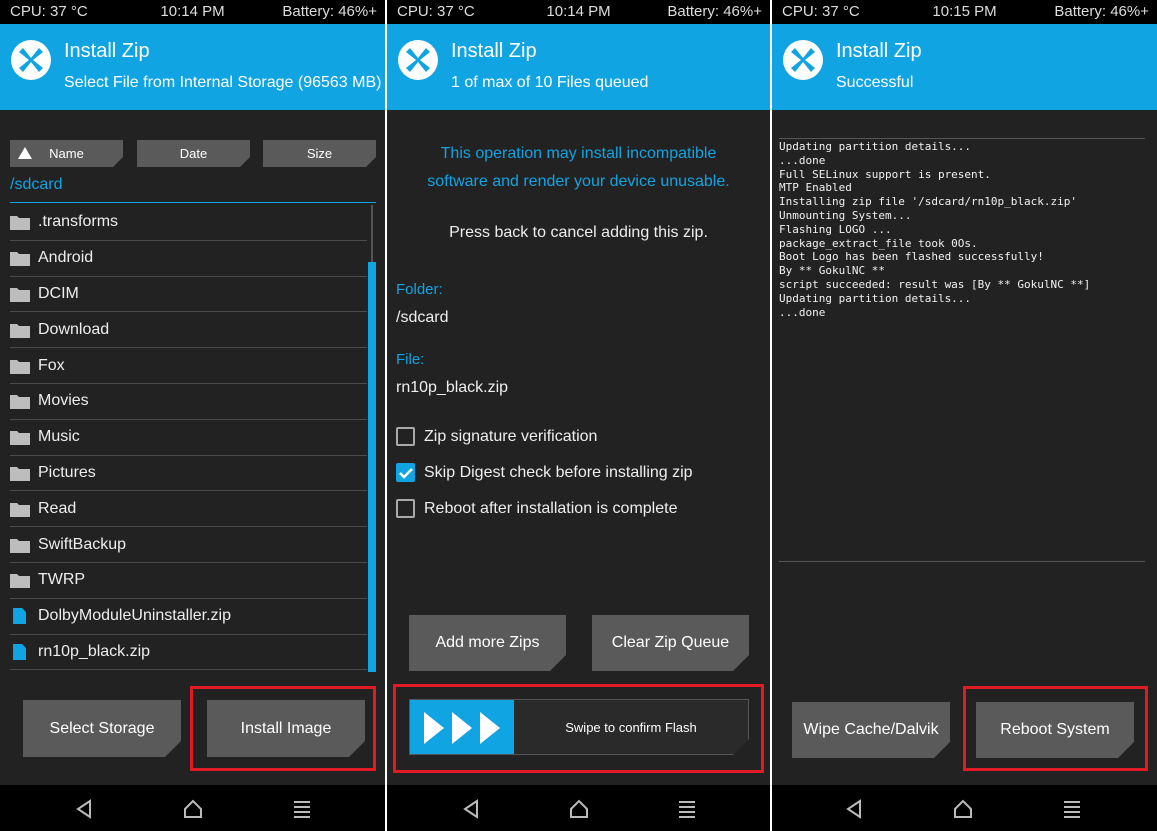  I want to click on log-line: By ** GokulNC **, so click(832, 271).